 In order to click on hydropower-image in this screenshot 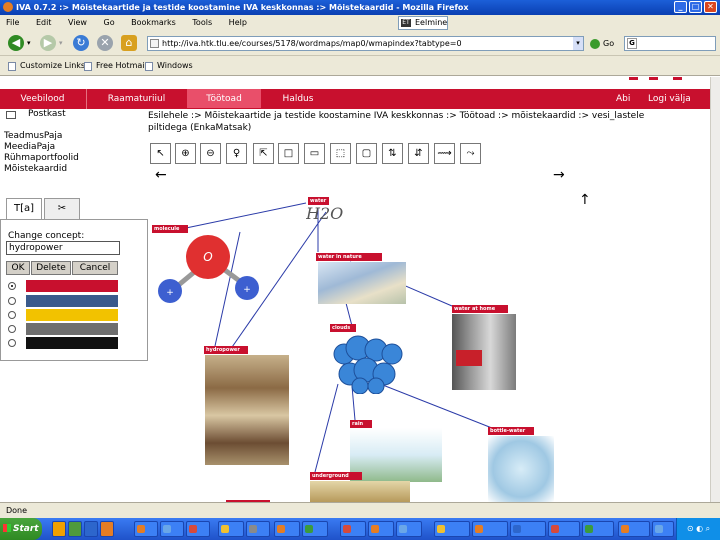, I will do `click(247, 410)`.